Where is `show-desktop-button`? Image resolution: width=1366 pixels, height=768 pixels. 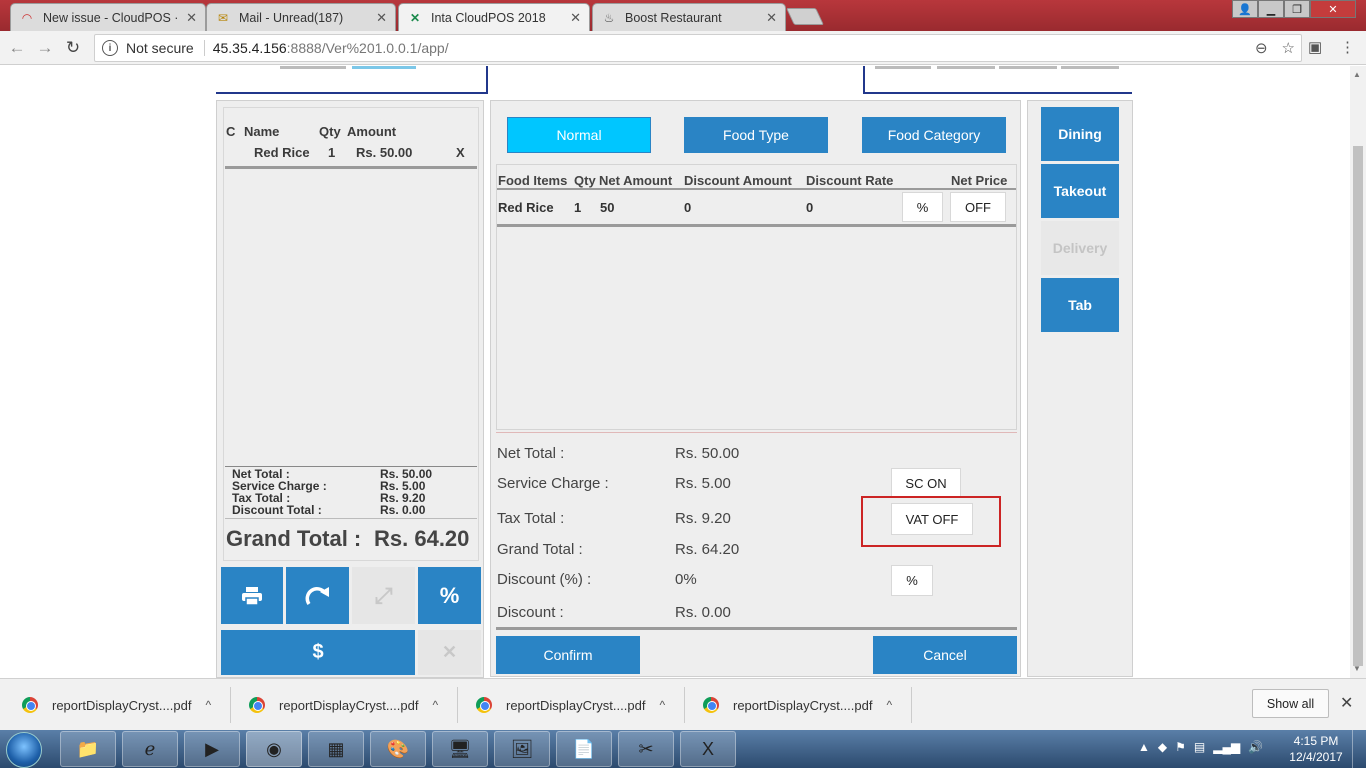 show-desktop-button is located at coordinates (1359, 749).